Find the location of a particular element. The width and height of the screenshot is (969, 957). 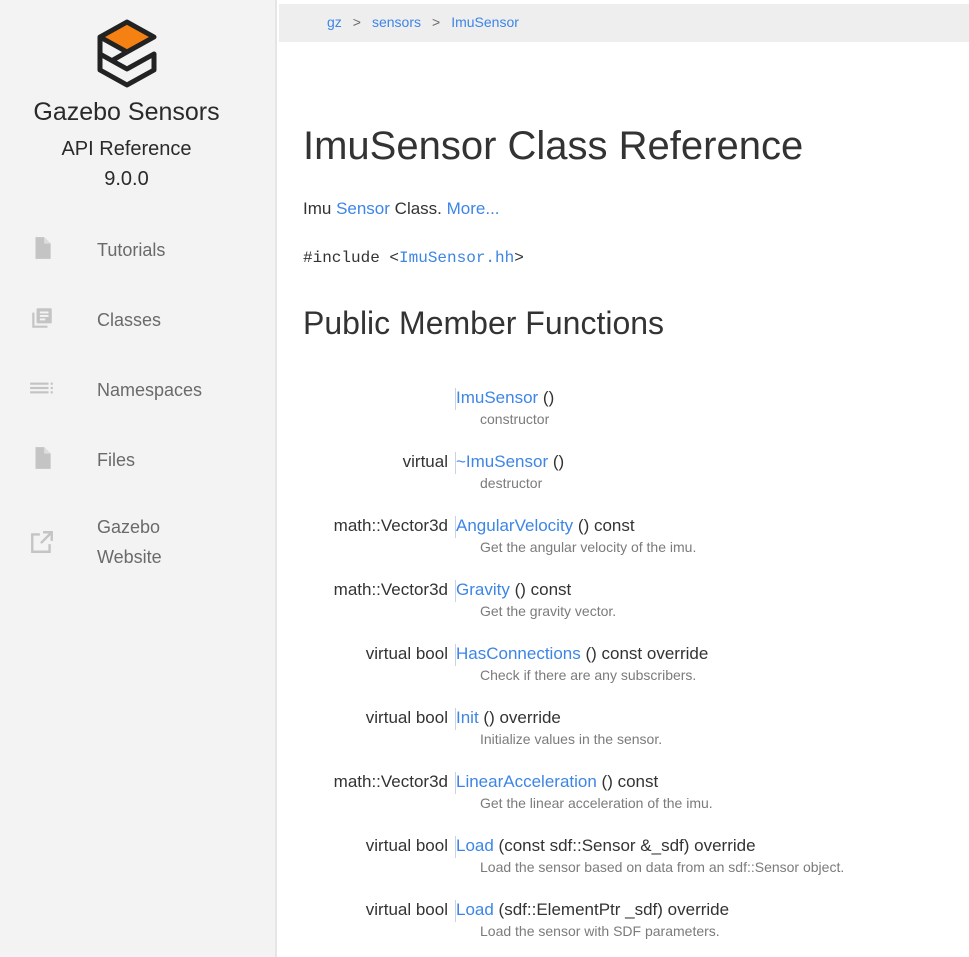

brief-suffix: Class. is located at coordinates (418, 208).